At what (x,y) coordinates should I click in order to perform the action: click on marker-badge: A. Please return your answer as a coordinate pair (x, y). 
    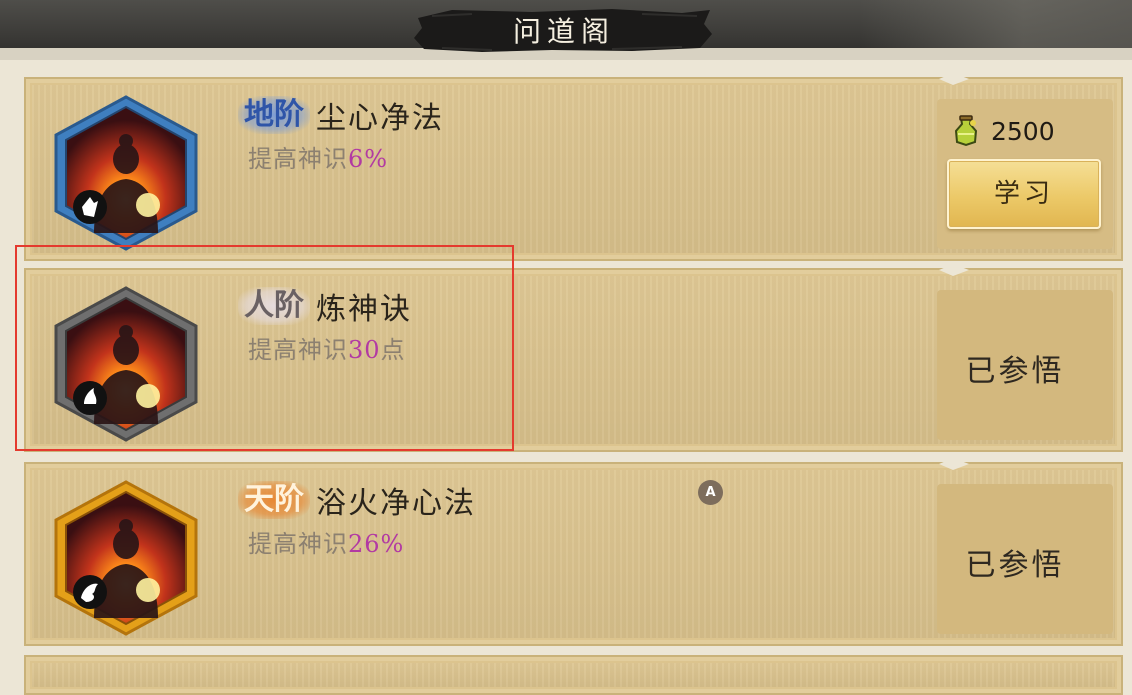
    Looking at the image, I should click on (710, 492).